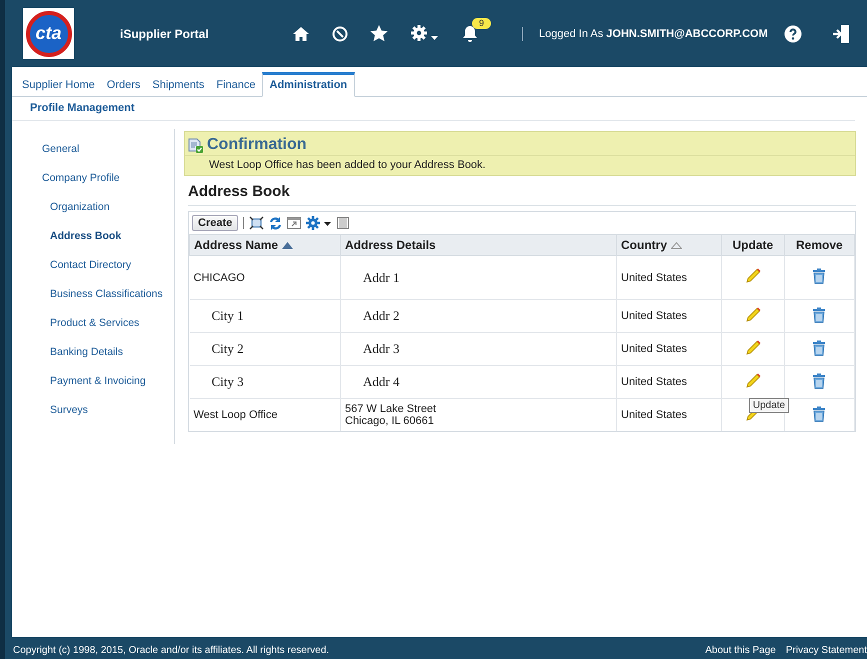 The height and width of the screenshot is (659, 867). I want to click on sidebar-item: Company Profile, so click(66, 184).